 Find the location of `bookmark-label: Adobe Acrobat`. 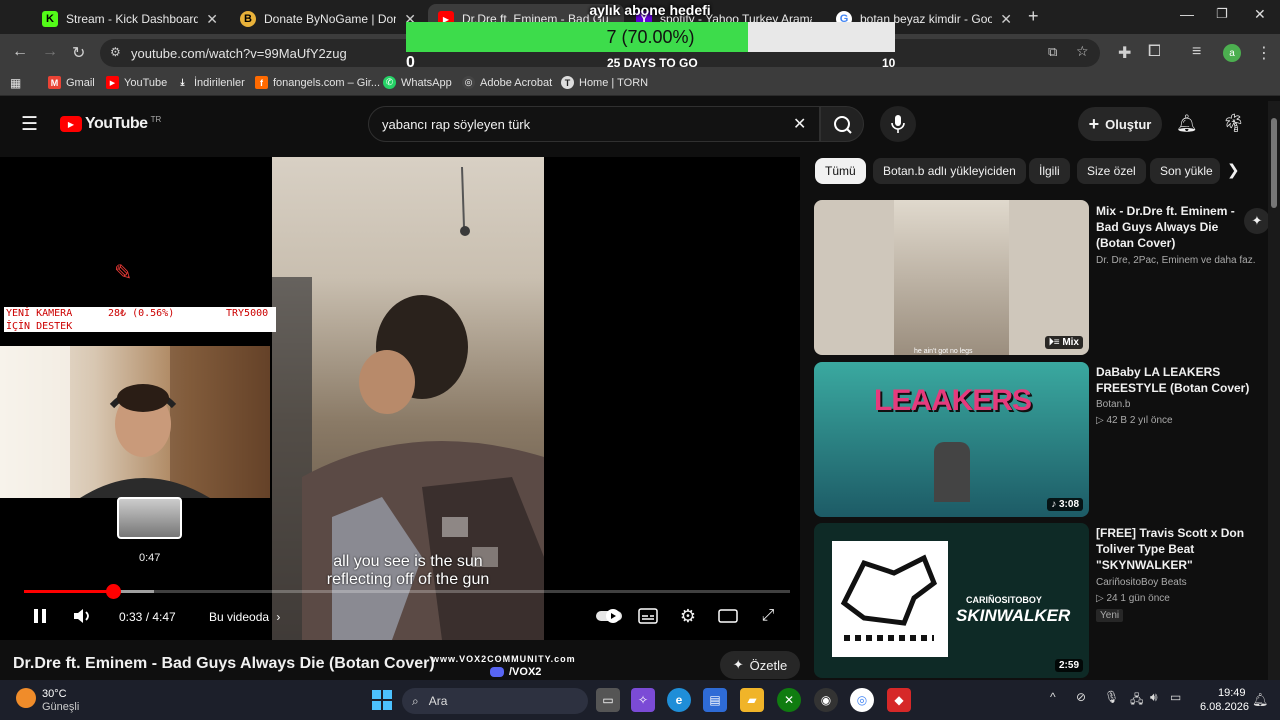

bookmark-label: Adobe Acrobat is located at coordinates (516, 82).